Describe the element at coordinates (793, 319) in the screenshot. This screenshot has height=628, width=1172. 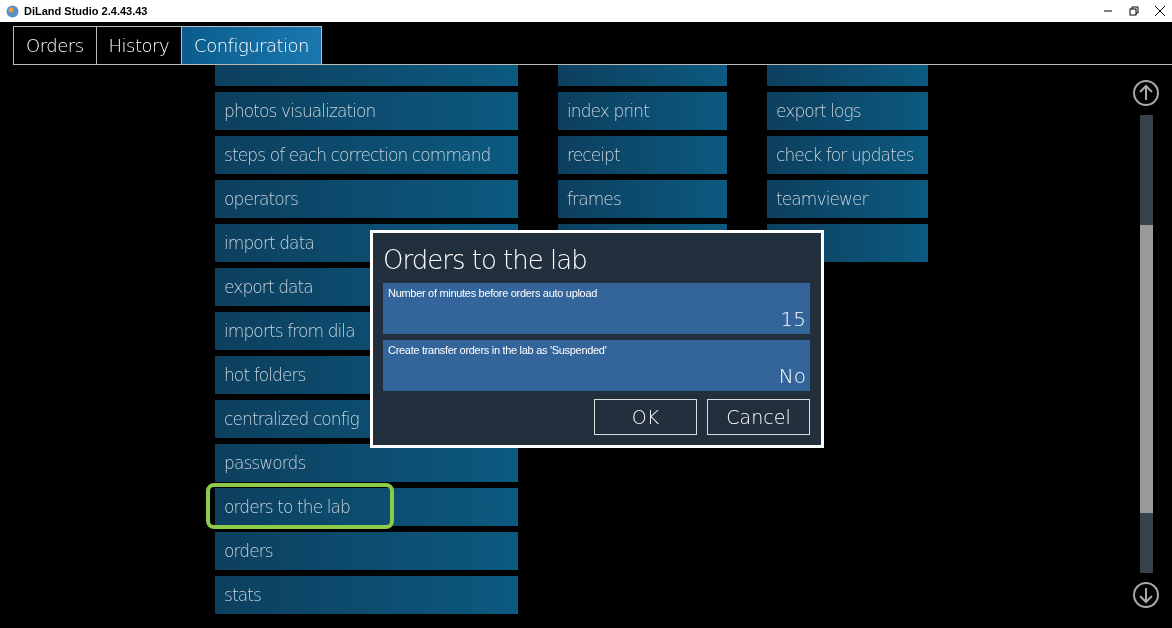
I see `field-value: 15` at that location.